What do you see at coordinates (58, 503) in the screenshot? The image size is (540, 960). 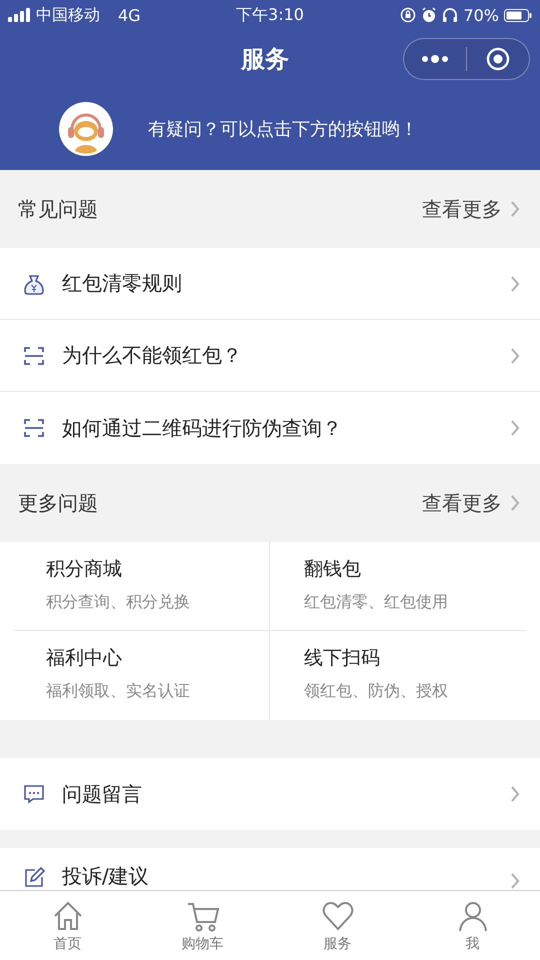 I see `section-title: 更多问题` at bounding box center [58, 503].